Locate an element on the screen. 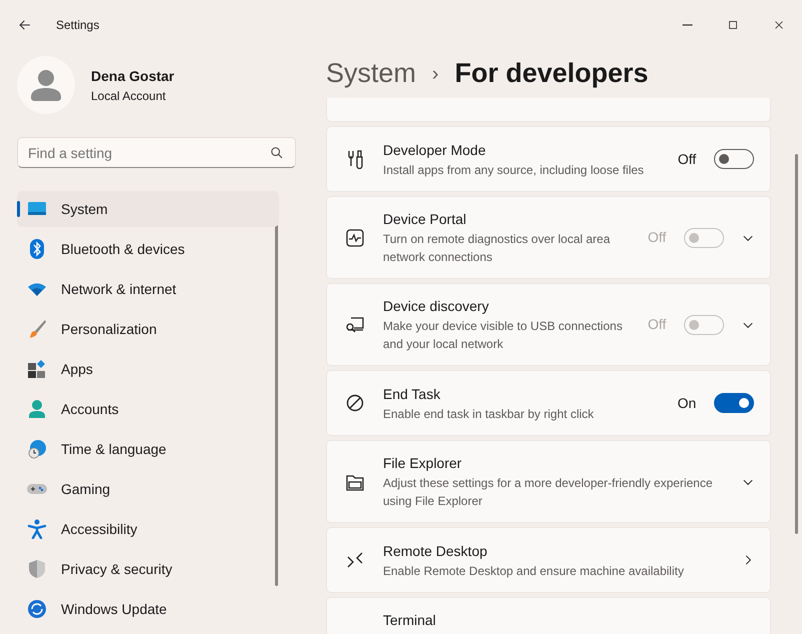 The width and height of the screenshot is (802, 634). person-icon is located at coordinates (37, 409).